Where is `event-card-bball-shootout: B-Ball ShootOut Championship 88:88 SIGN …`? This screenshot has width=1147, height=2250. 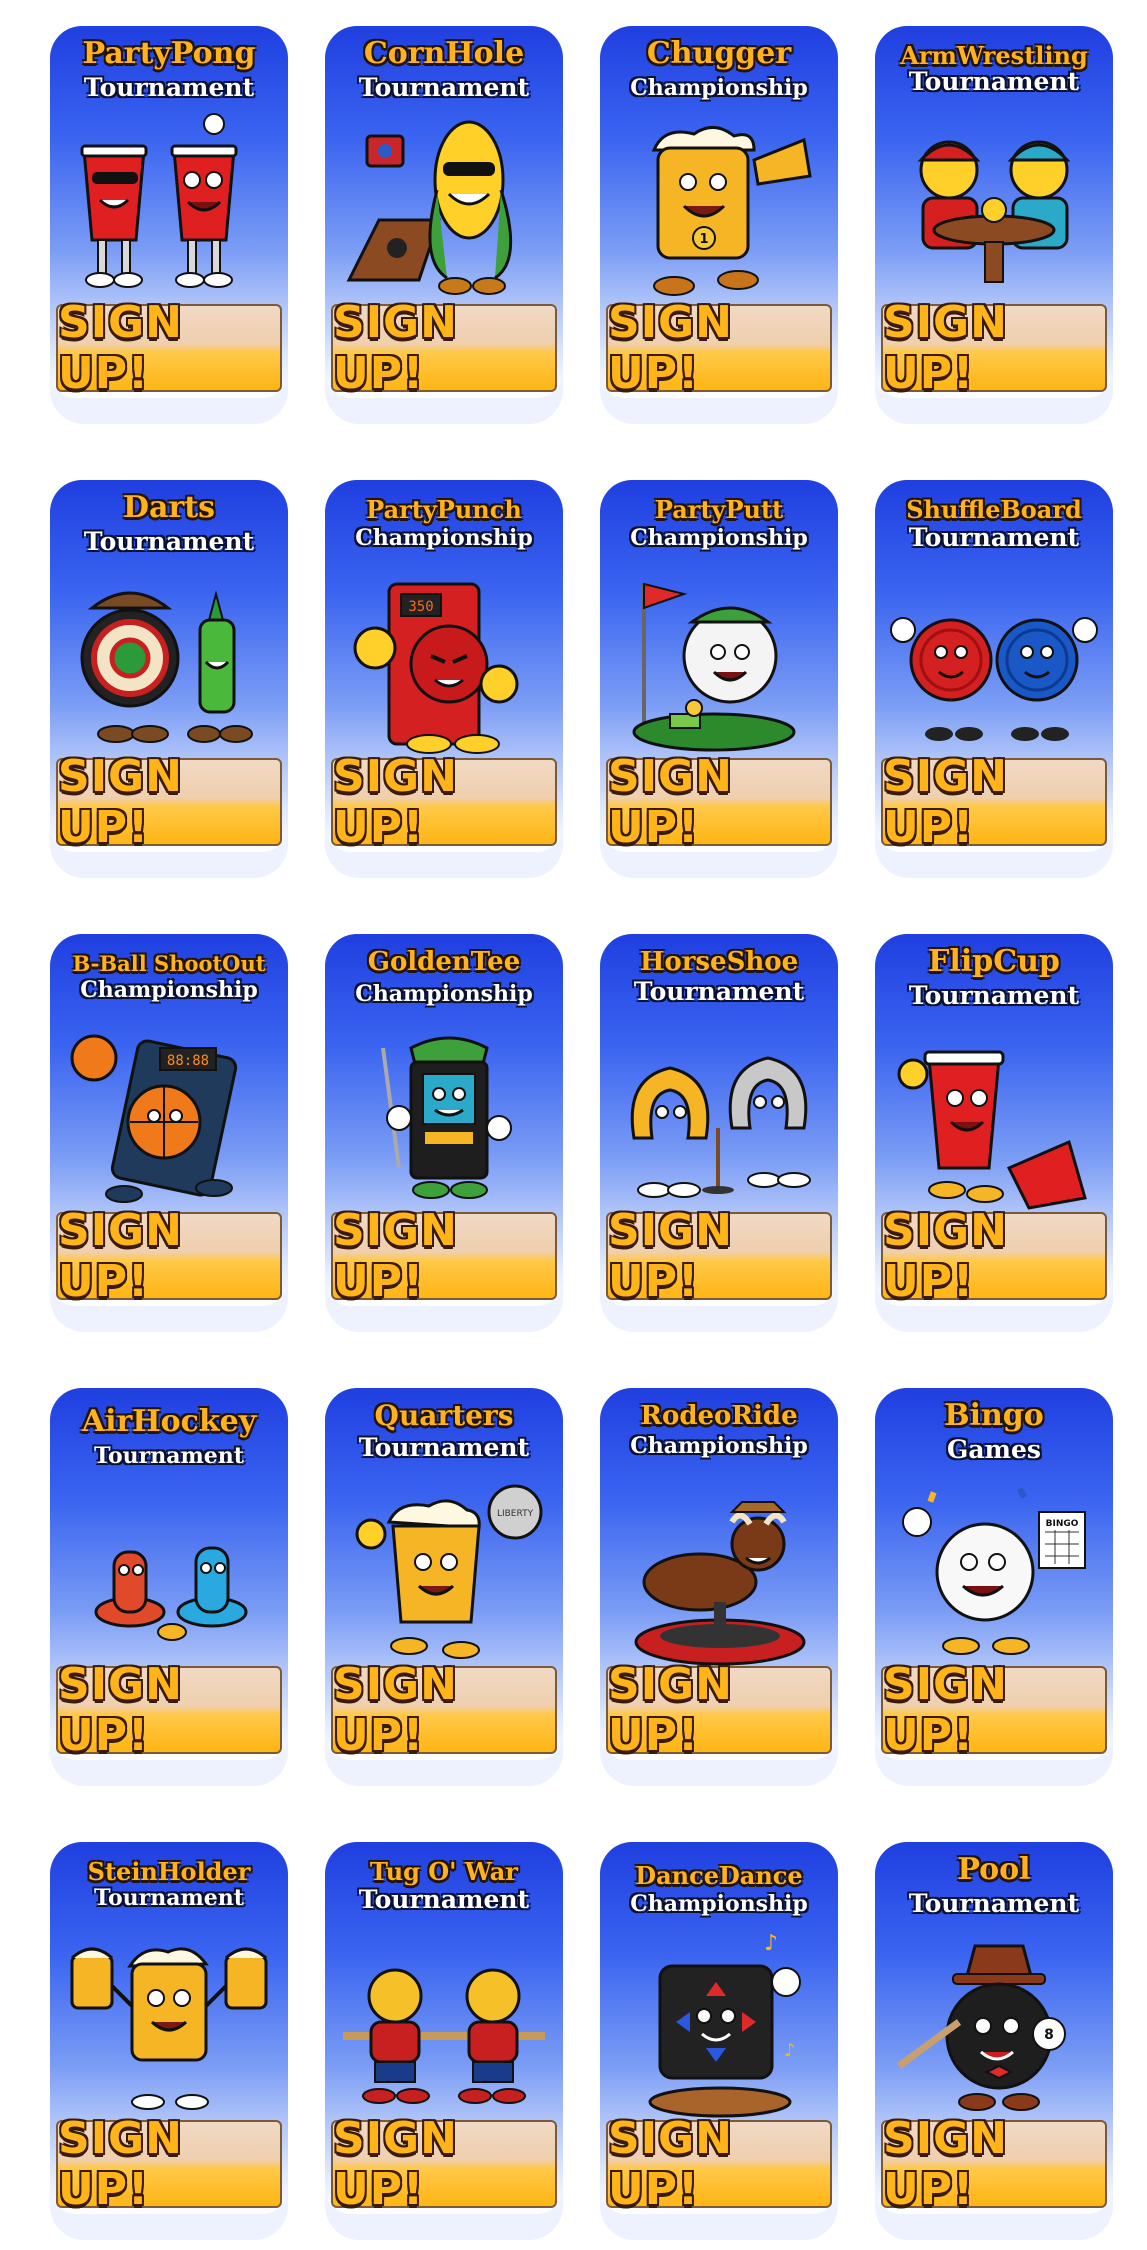 event-card-bball-shootout: B-Ball ShootOut Championship 88:88 SIGN … is located at coordinates (169, 1133).